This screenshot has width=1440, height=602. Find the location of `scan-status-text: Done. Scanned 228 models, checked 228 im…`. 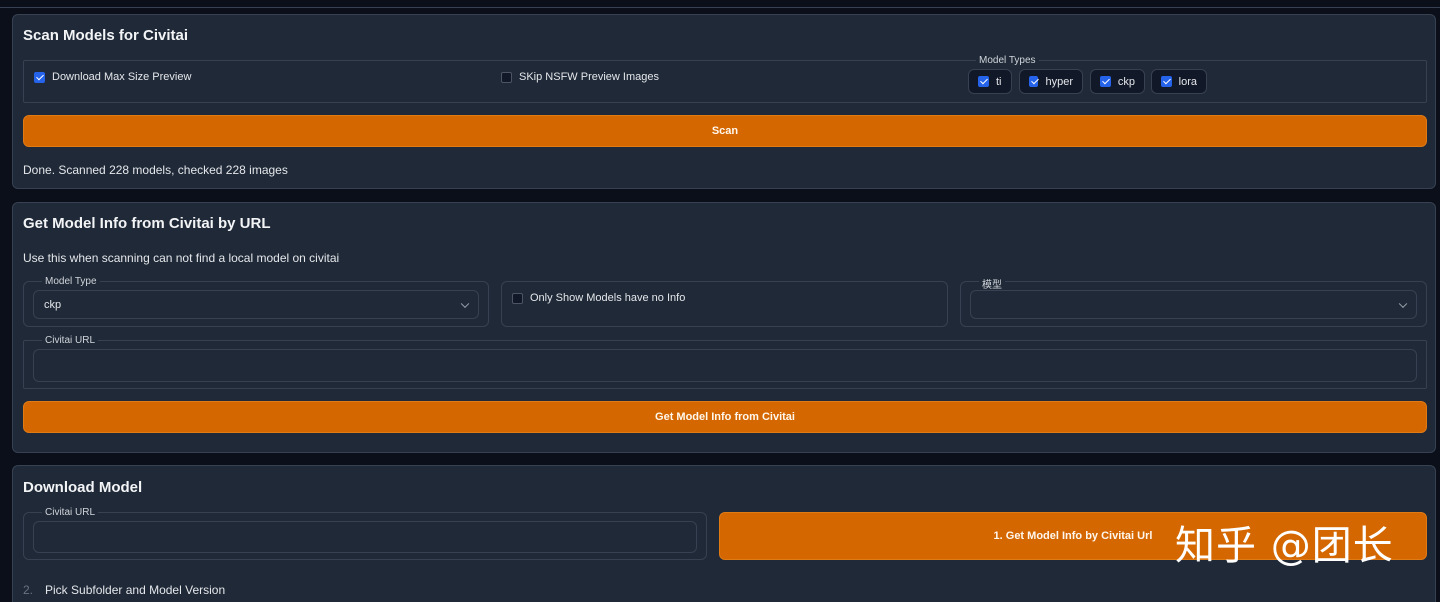

scan-status-text: Done. Scanned 228 models, checked 228 im… is located at coordinates (155, 170).